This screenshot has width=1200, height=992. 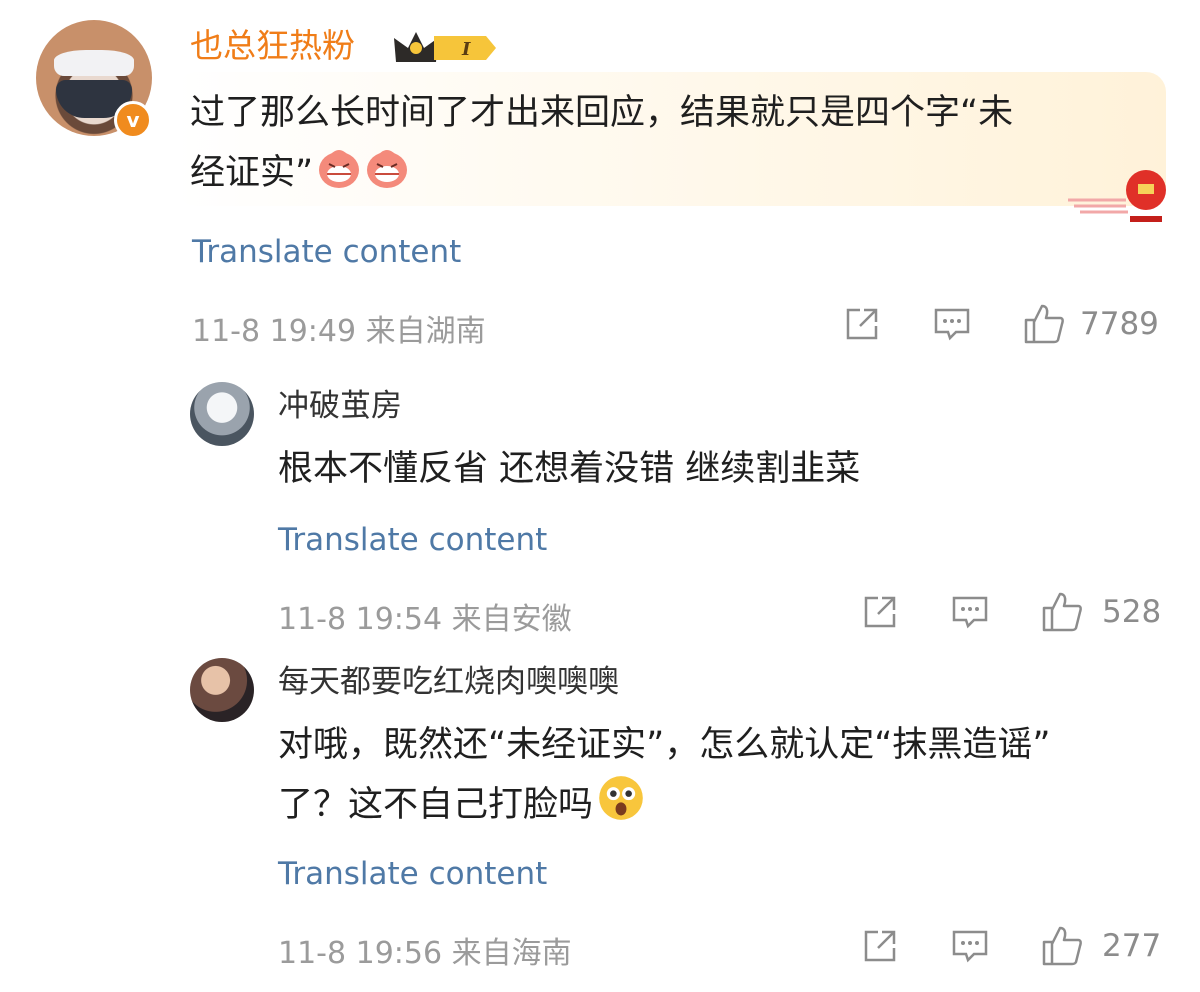 I want to click on like-count: 277, so click(x=1132, y=946).